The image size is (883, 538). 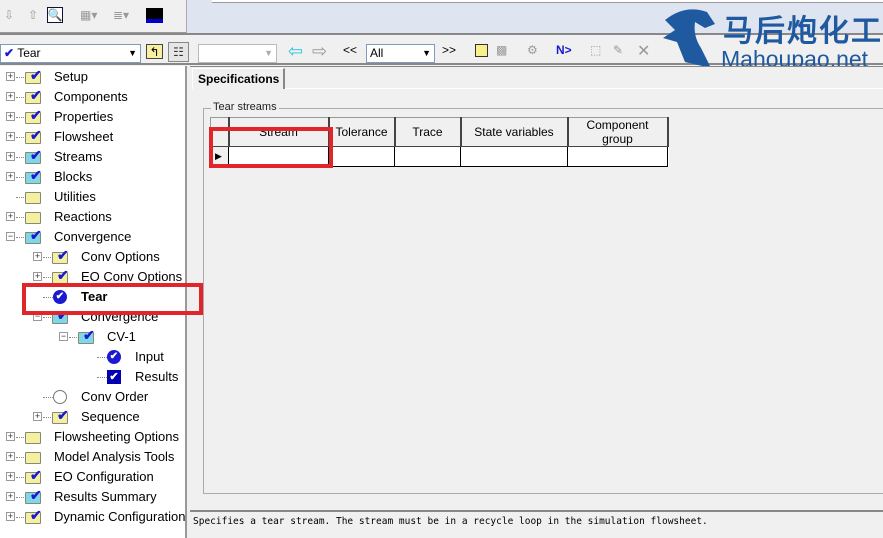 I want to click on next-button: >>, so click(x=449, y=50).